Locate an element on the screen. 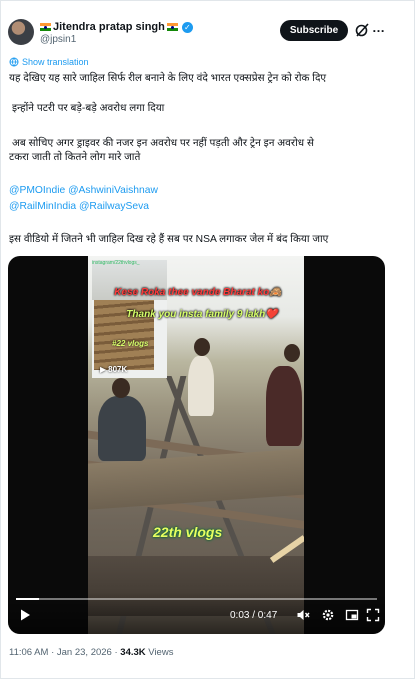 The image size is (415, 679). author-handle: @jpsin1 is located at coordinates (58, 39).